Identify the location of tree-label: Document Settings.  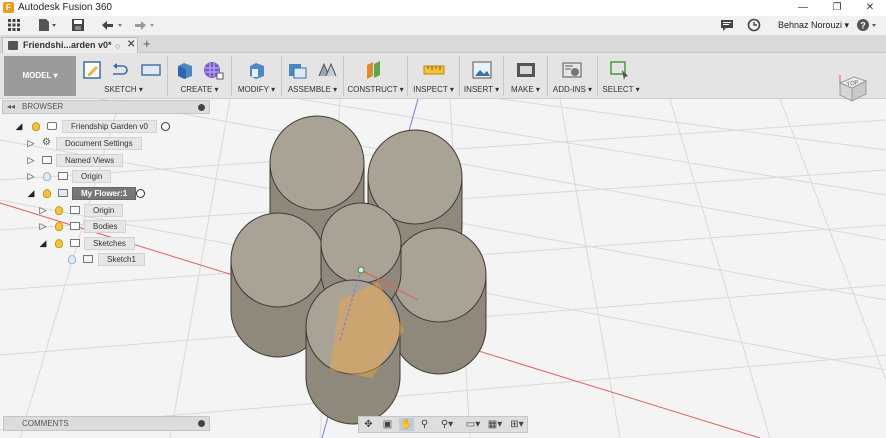
(99, 143).